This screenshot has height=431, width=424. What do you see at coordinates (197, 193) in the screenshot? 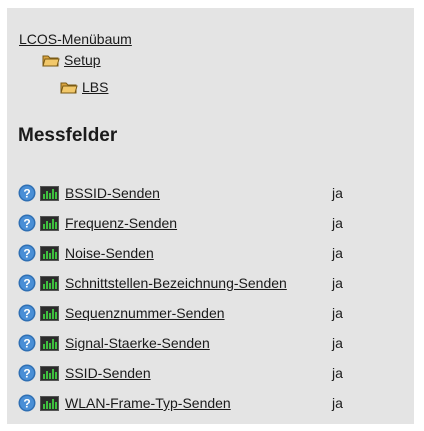
I see `parameter-link: BSSID-Senden` at bounding box center [197, 193].